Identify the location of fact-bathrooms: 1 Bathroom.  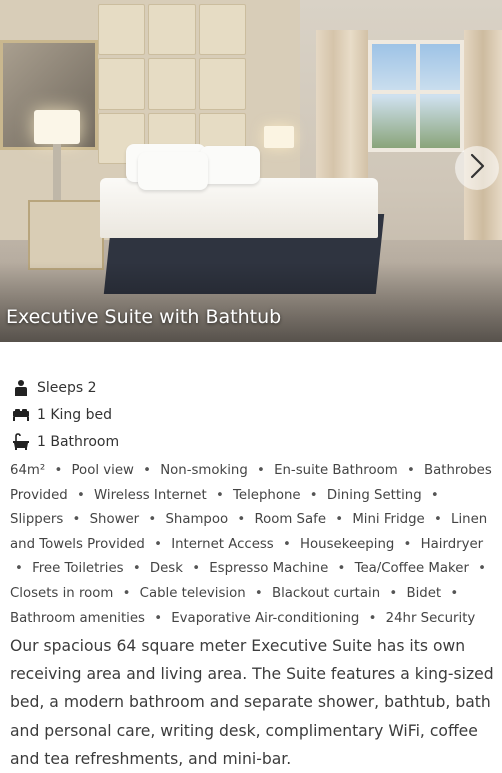
(64, 441).